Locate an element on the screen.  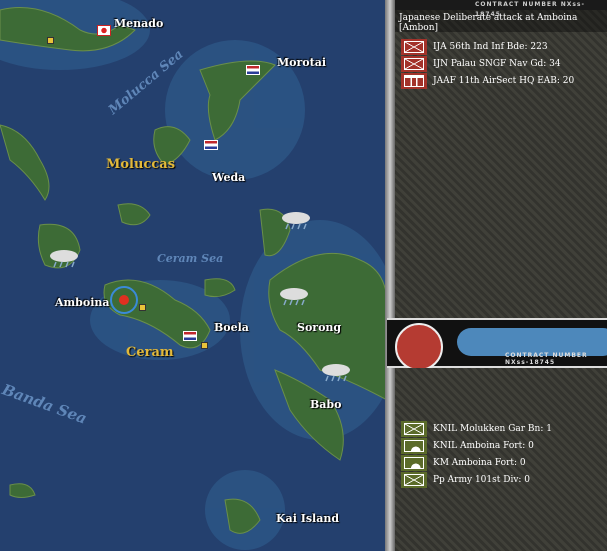
japanese-roundel-icon is located at coordinates (419, 347).